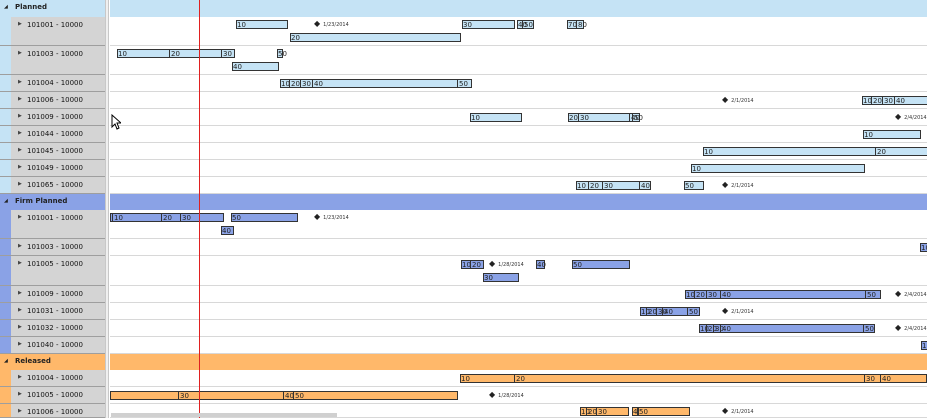 Image resolution: width=927 pixels, height=418 pixels. What do you see at coordinates (52, 185) in the screenshot?
I see `order-row-header: ▶ 101065 - 10000` at bounding box center [52, 185].